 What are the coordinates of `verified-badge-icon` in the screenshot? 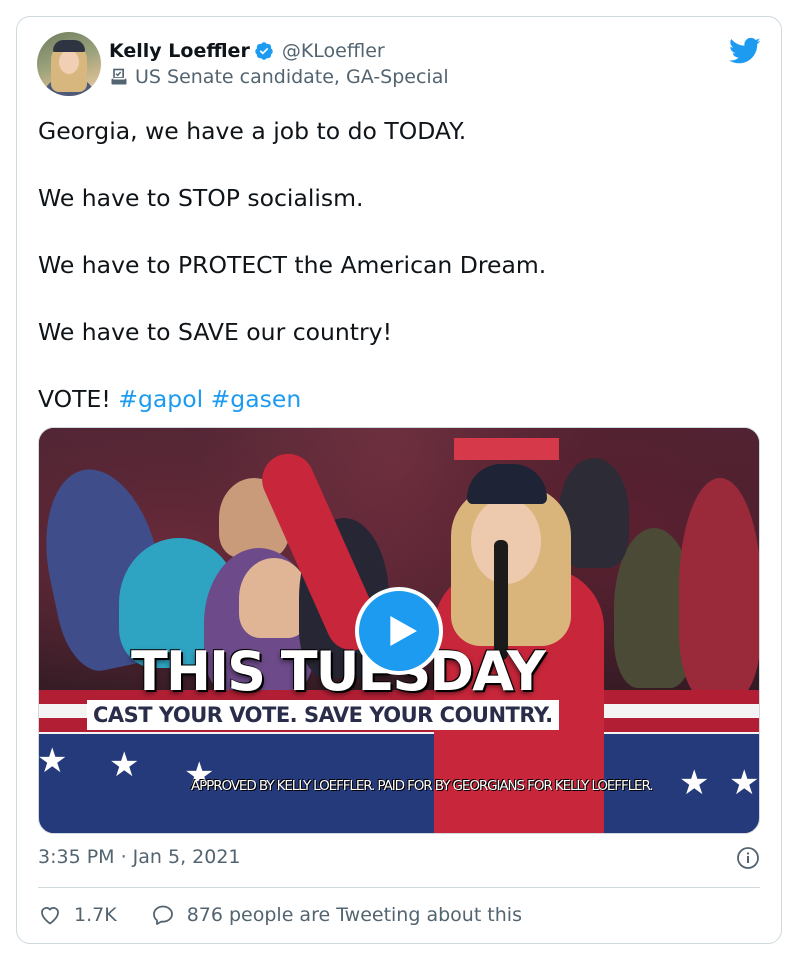 It's located at (264, 51).